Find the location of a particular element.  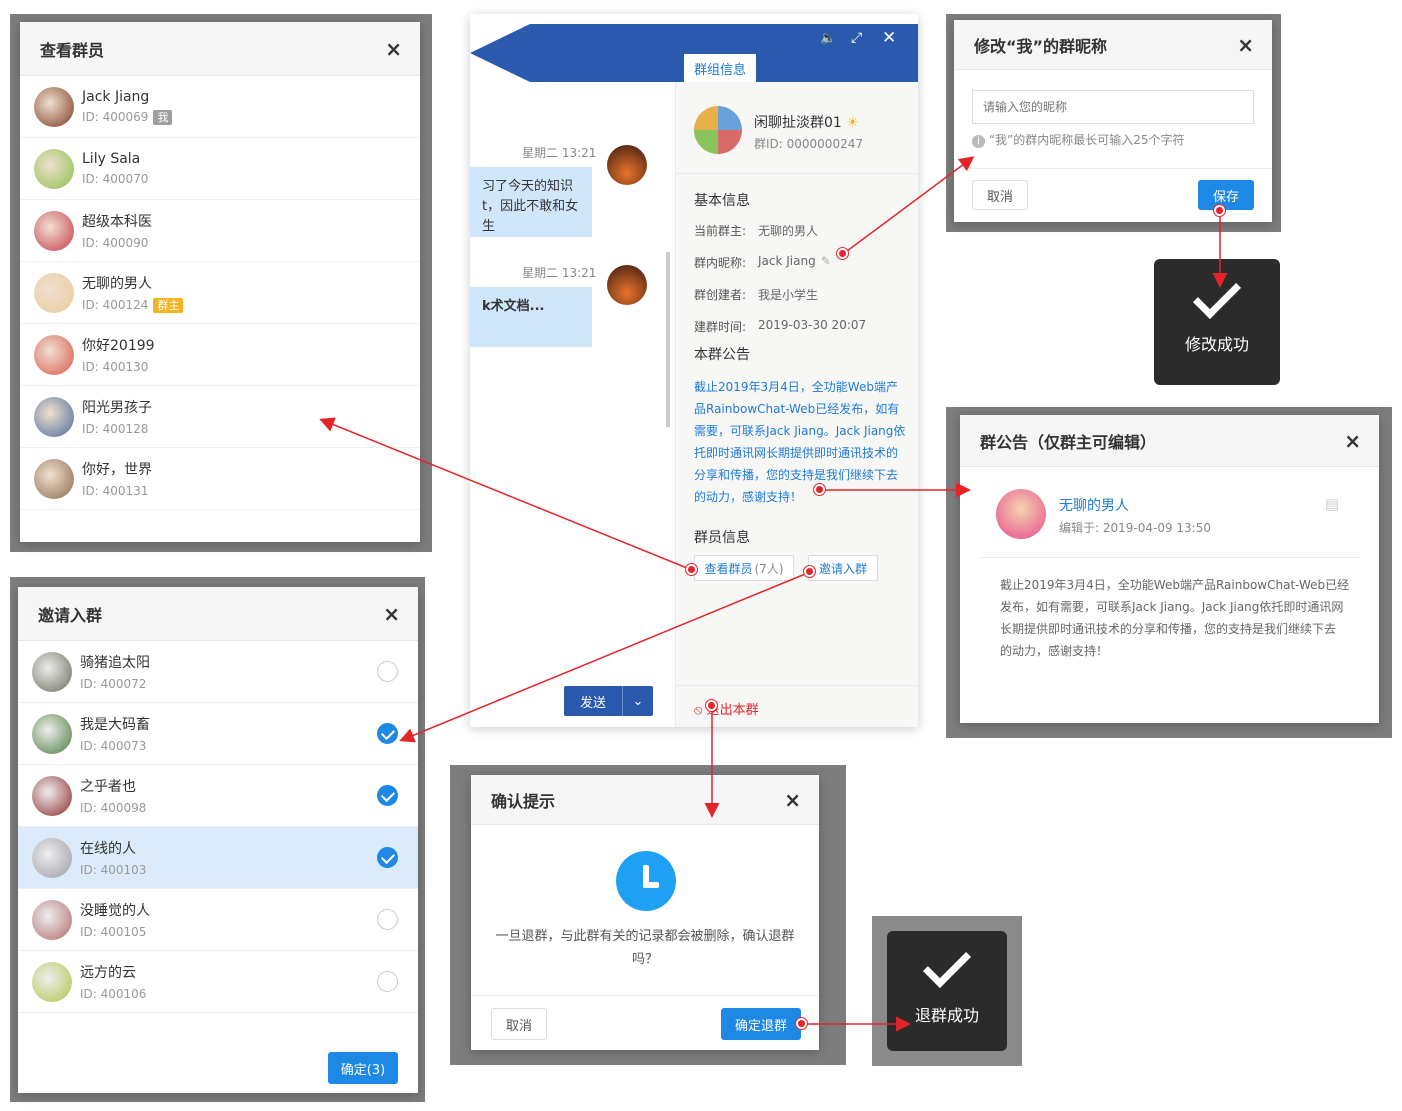

owner-row: 当前群主: 无聊的男人 is located at coordinates (801, 230).